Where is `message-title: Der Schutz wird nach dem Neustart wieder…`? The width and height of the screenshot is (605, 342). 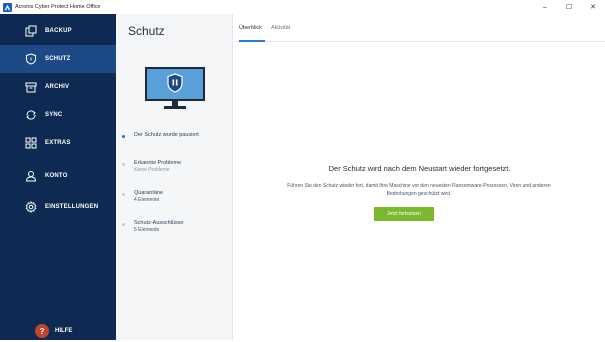
message-title: Der Schutz wird nach dem Neustart wieder… is located at coordinates (419, 168).